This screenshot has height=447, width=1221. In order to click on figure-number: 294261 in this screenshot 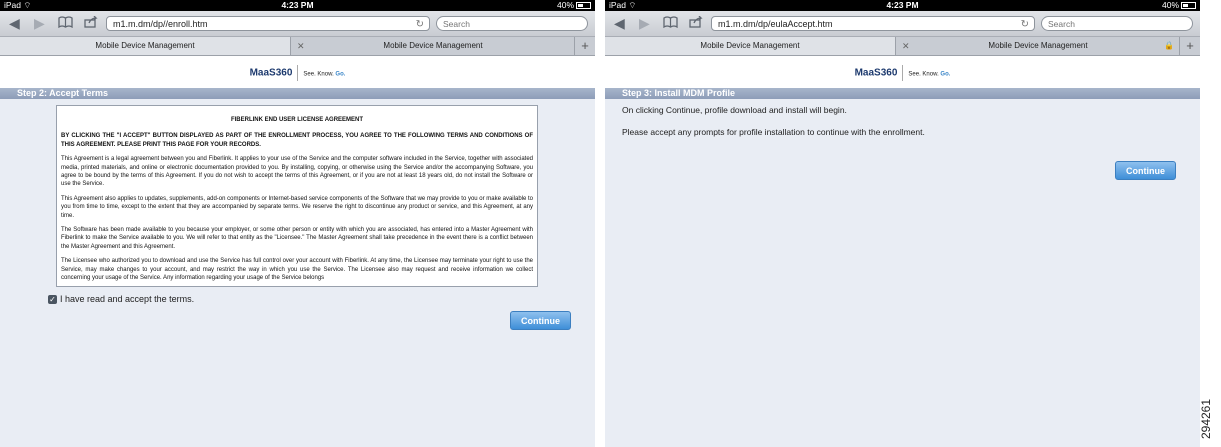, I will do `click(1206, 419)`.